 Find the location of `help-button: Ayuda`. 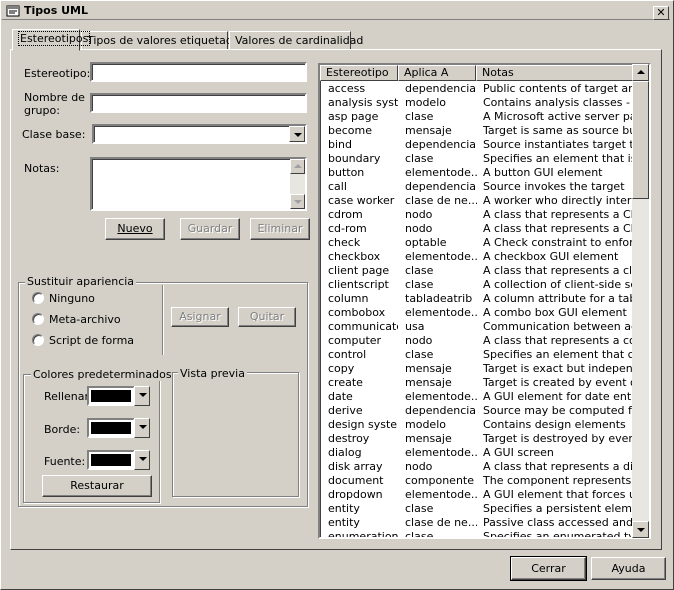

help-button: Ayuda is located at coordinates (628, 568).